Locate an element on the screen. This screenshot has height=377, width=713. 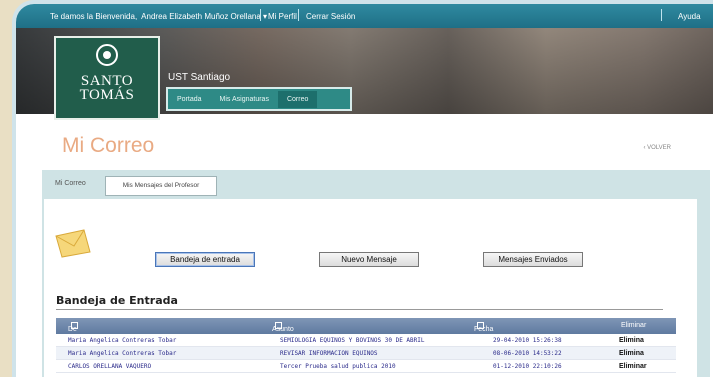
divider is located at coordinates (359, 309).